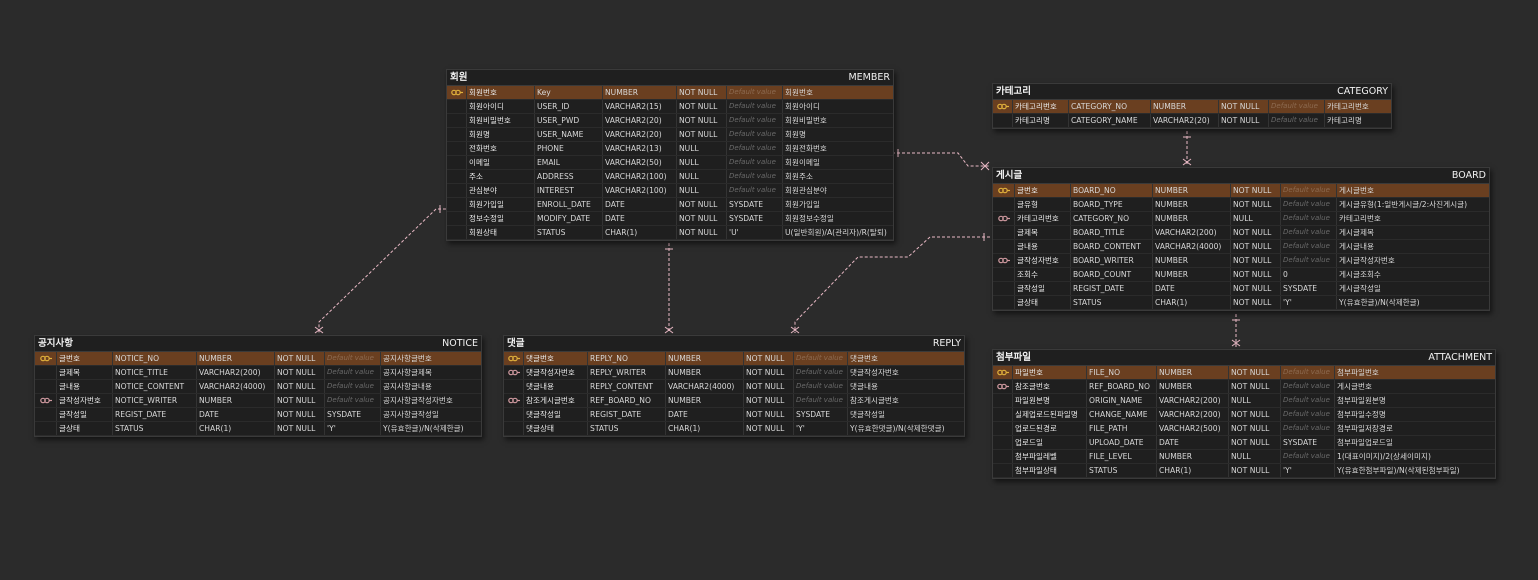 Image resolution: width=1538 pixels, height=580 pixels. What do you see at coordinates (1241, 289) in the screenshot?
I see `column-row: 글작성일 REGIST_DATE DATE NOT NULL SYSDATE 게시글작성일` at bounding box center [1241, 289].